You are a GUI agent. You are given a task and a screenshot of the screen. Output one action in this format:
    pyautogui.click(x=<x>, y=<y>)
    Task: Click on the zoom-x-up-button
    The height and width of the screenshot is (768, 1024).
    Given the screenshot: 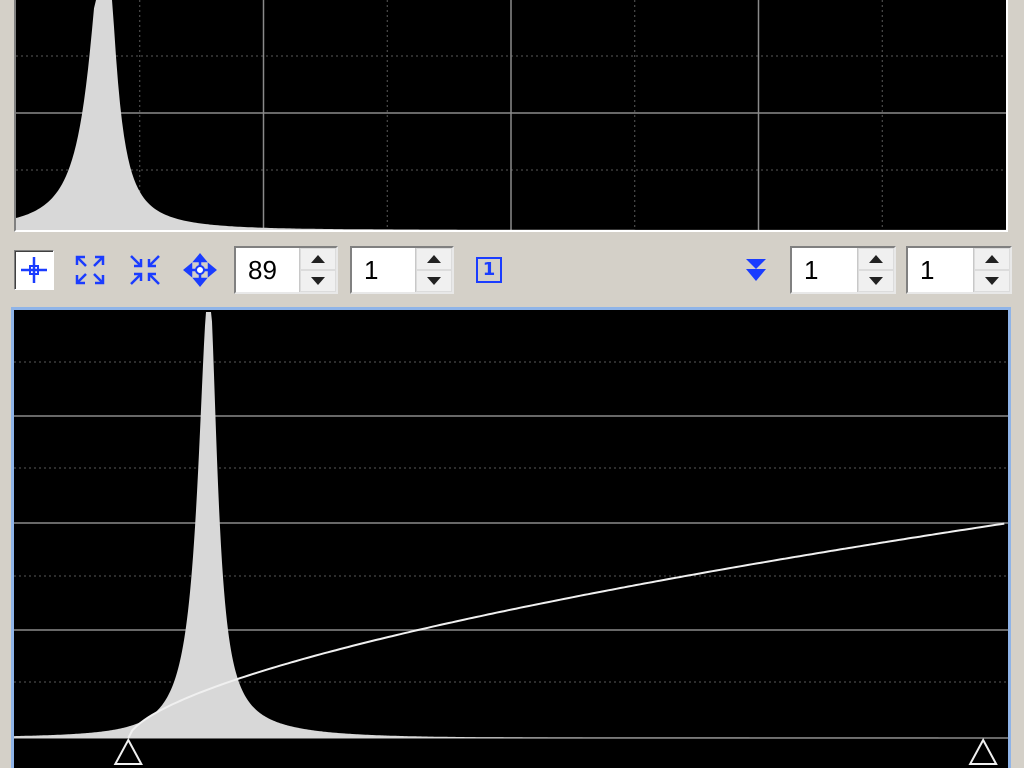 What is the action you would take?
    pyautogui.click(x=318, y=259)
    